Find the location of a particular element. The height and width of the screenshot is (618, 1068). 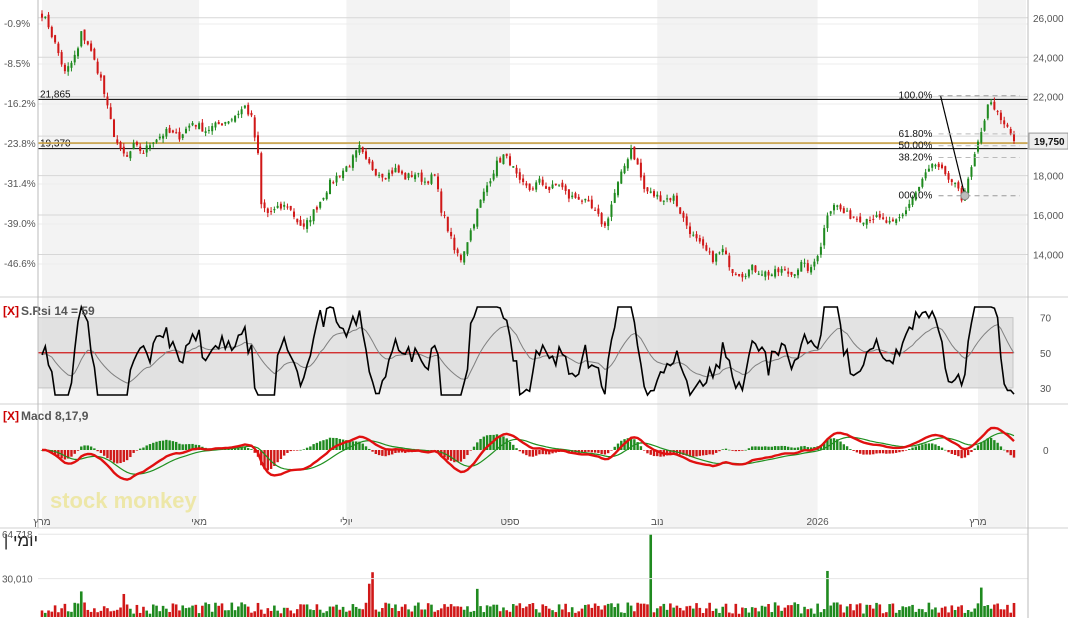

time-tick-label: מאי is located at coordinates (199, 522).